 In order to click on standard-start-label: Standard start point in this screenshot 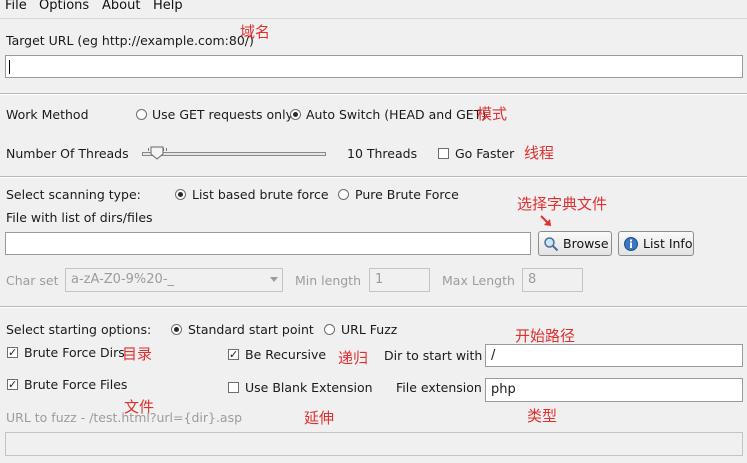, I will do `click(251, 329)`.